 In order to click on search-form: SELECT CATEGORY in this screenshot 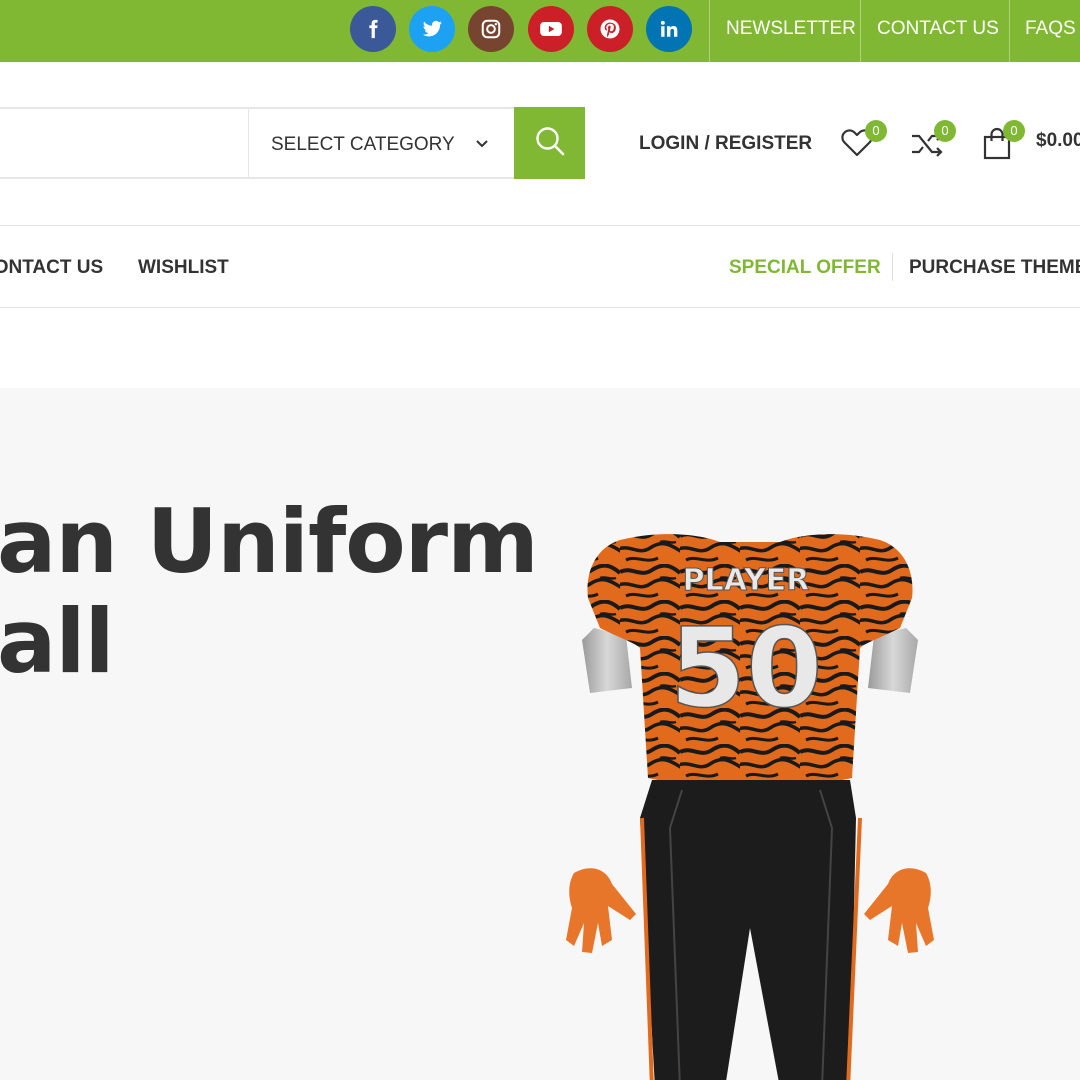, I will do `click(257, 143)`.